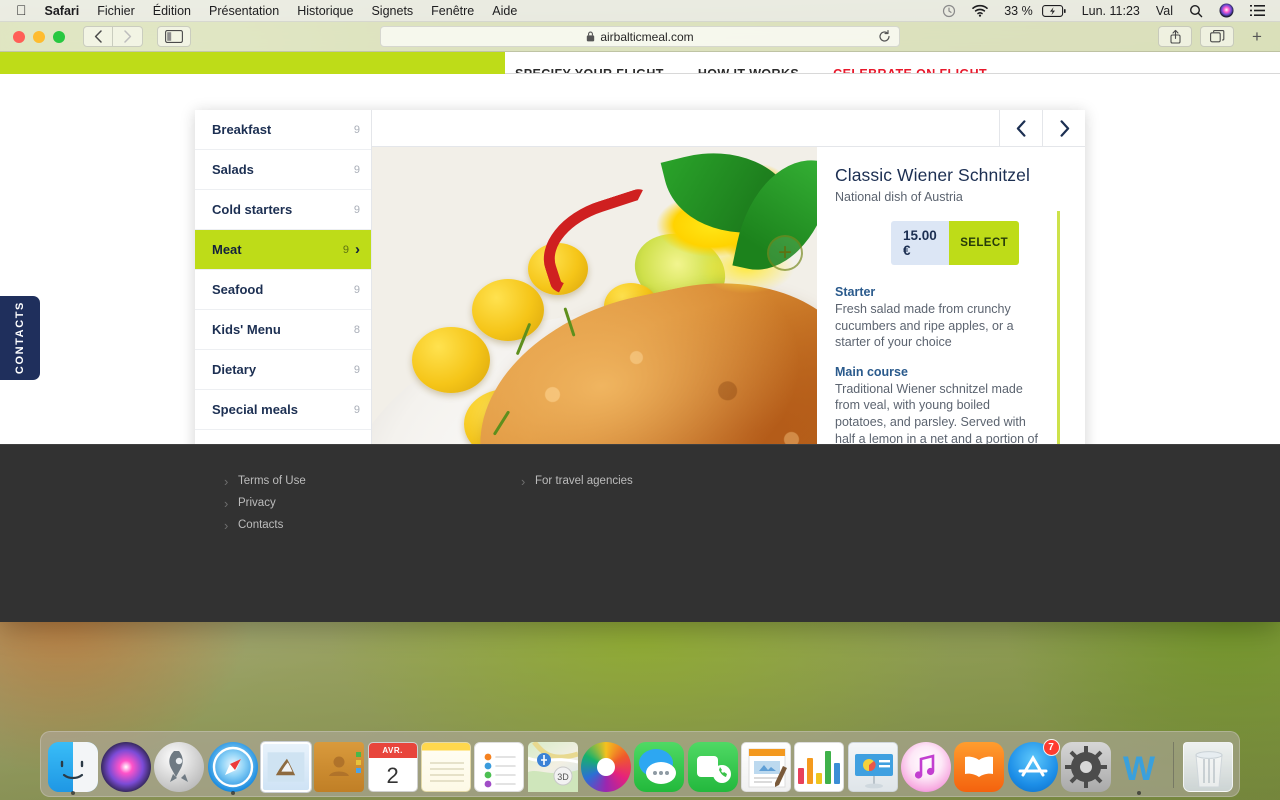  What do you see at coordinates (1164, 11) in the screenshot?
I see `user-account-label: Val` at bounding box center [1164, 11].